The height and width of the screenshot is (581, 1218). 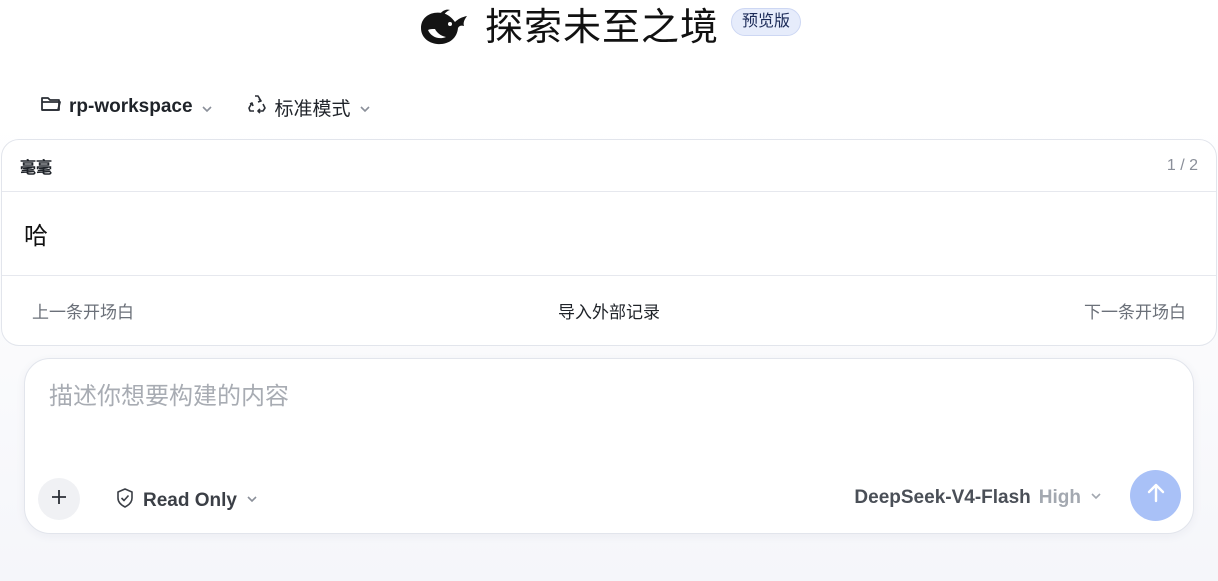 I want to click on send-button, so click(x=1155, y=495).